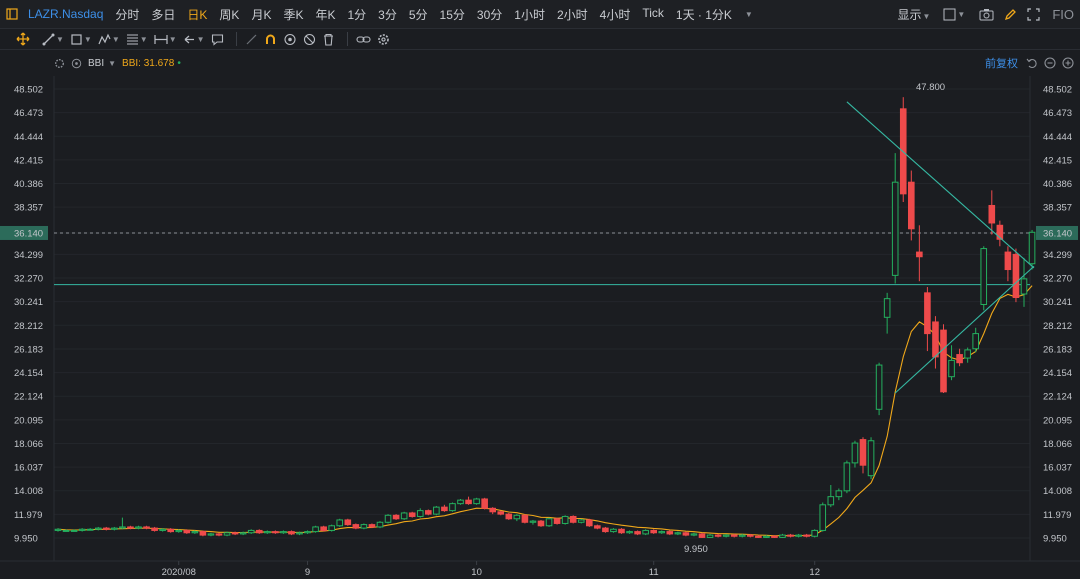  Describe the element at coordinates (356, 14) in the screenshot. I see `timeframe-tab: 1分` at that location.